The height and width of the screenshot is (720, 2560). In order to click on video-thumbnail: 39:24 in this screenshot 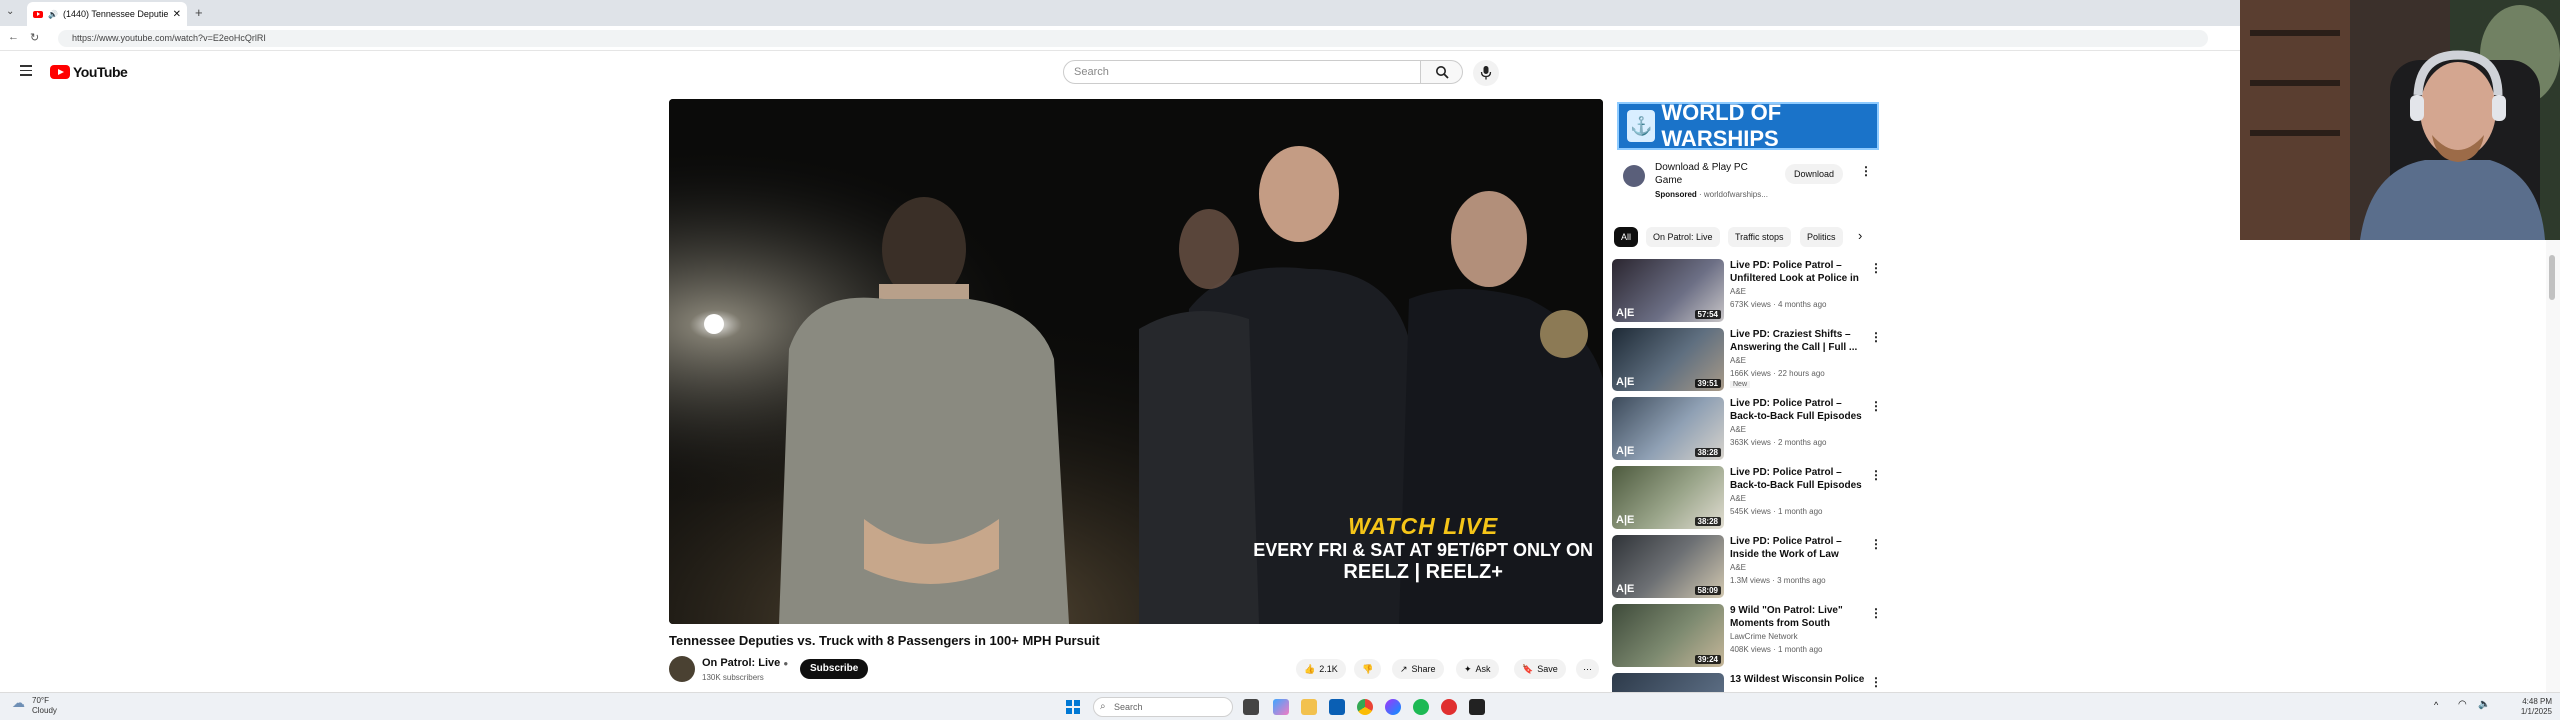, I will do `click(1668, 635)`.